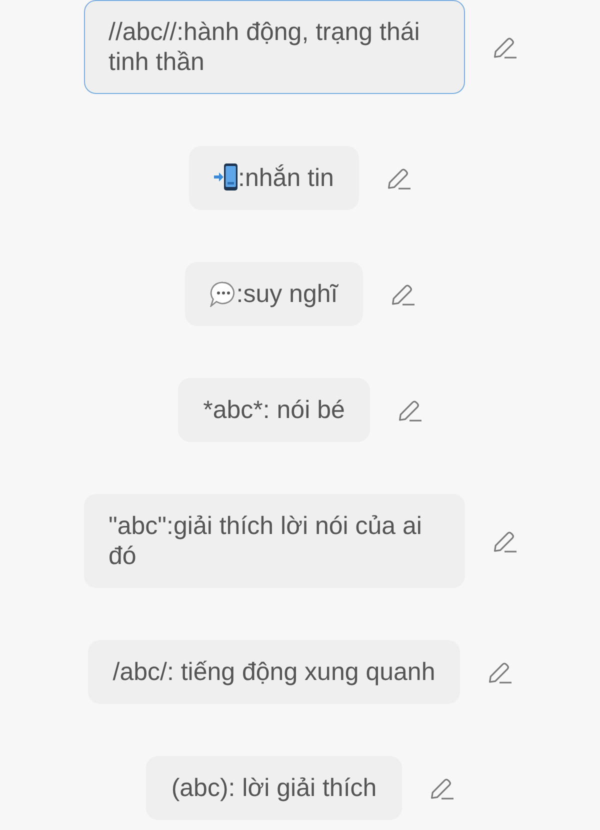 The image size is (600, 830). I want to click on message-bubble: (abc): lời giải thích, so click(274, 788).